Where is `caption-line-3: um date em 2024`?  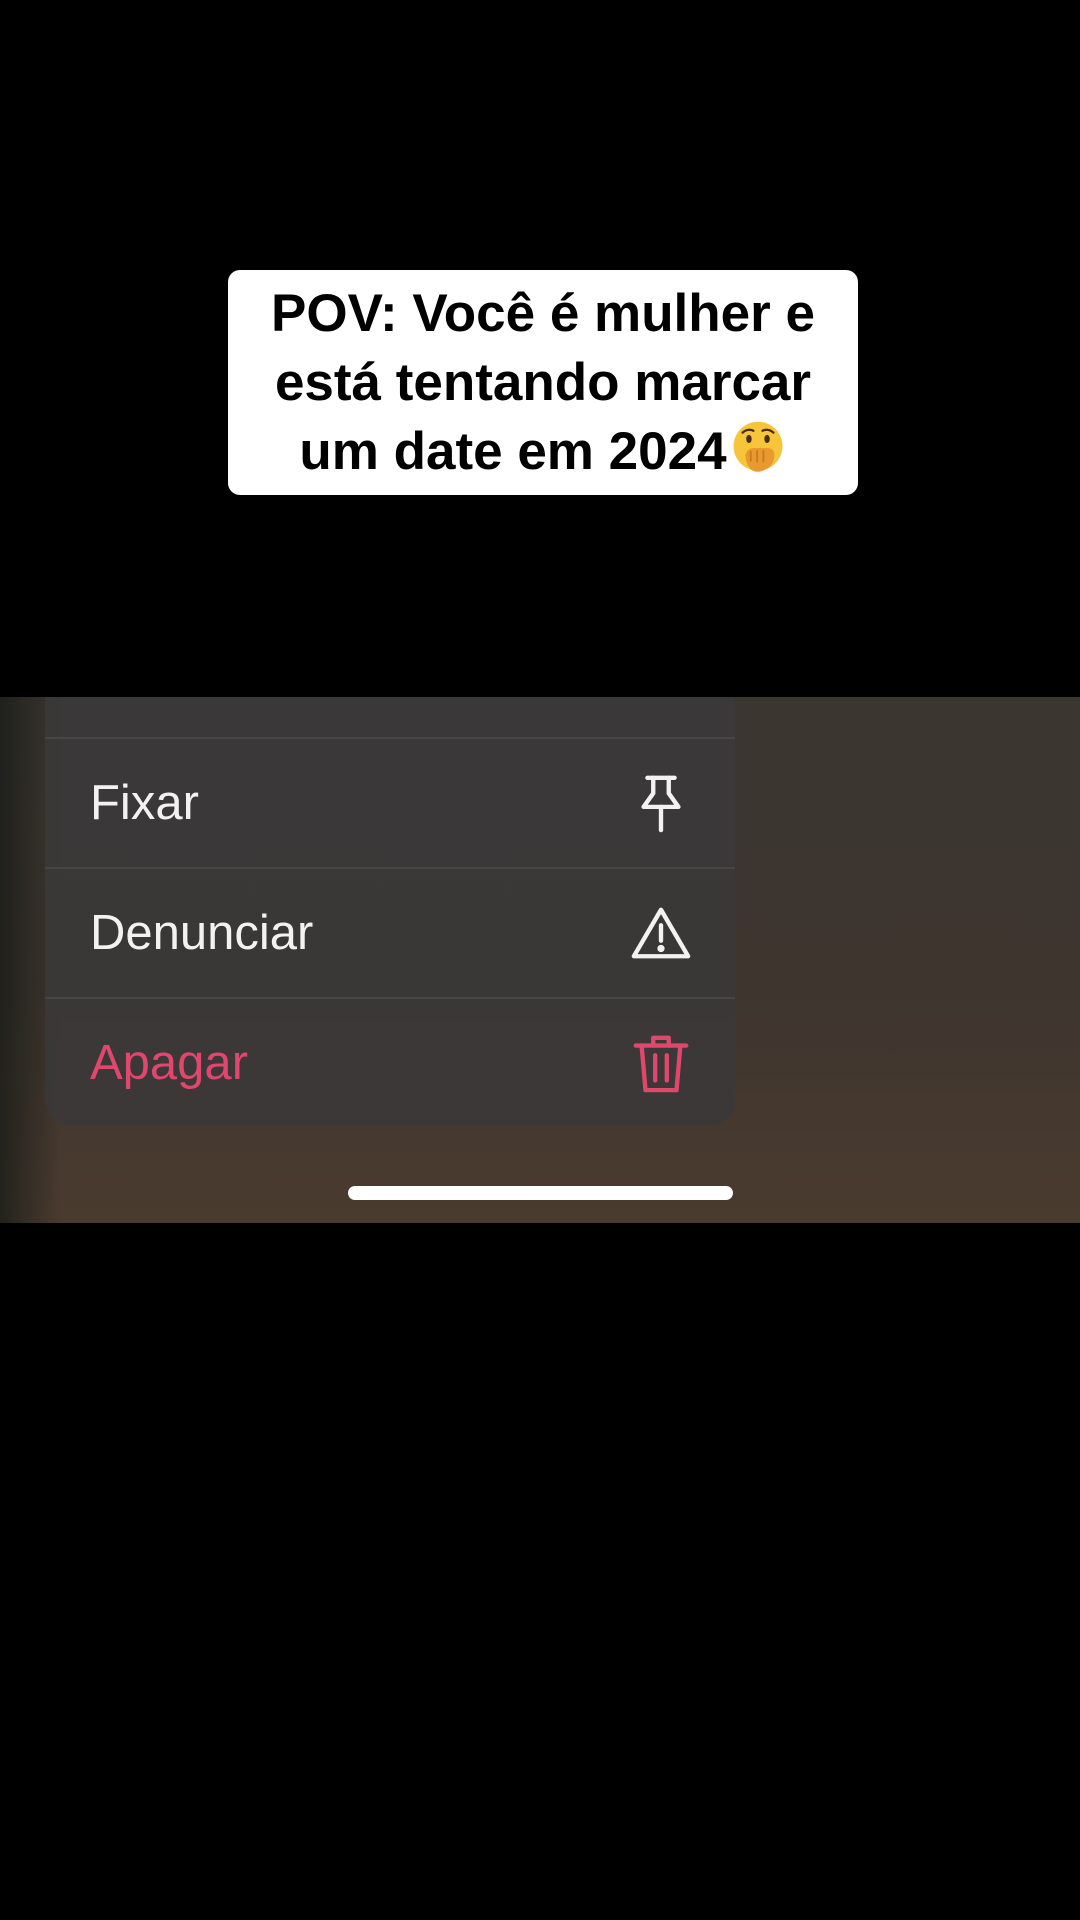
caption-line-3: um date em 2024 is located at coordinates (542, 451).